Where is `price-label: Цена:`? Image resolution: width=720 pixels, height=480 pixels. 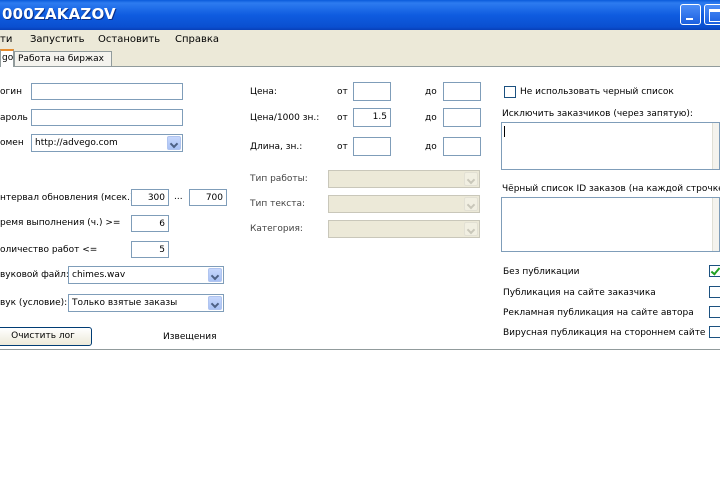 price-label: Цена: is located at coordinates (263, 92).